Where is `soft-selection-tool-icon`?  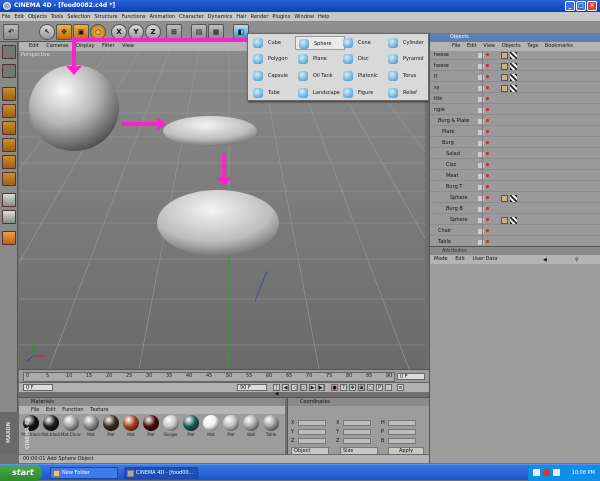
soft-selection-tool-icon is located at coordinates (9, 238).